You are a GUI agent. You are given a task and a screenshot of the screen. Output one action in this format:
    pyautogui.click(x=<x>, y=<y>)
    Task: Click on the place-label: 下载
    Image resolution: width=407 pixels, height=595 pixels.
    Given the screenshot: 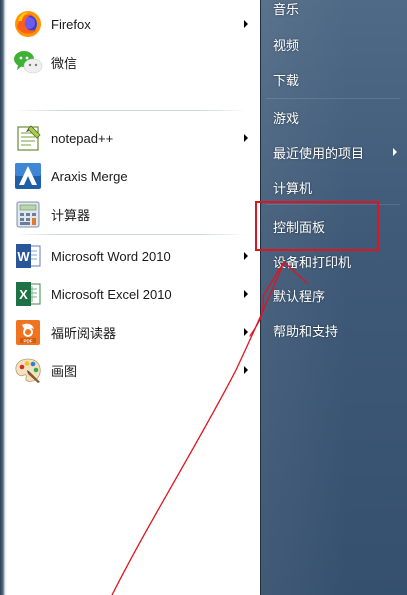 What is the action you would take?
    pyautogui.click(x=286, y=80)
    